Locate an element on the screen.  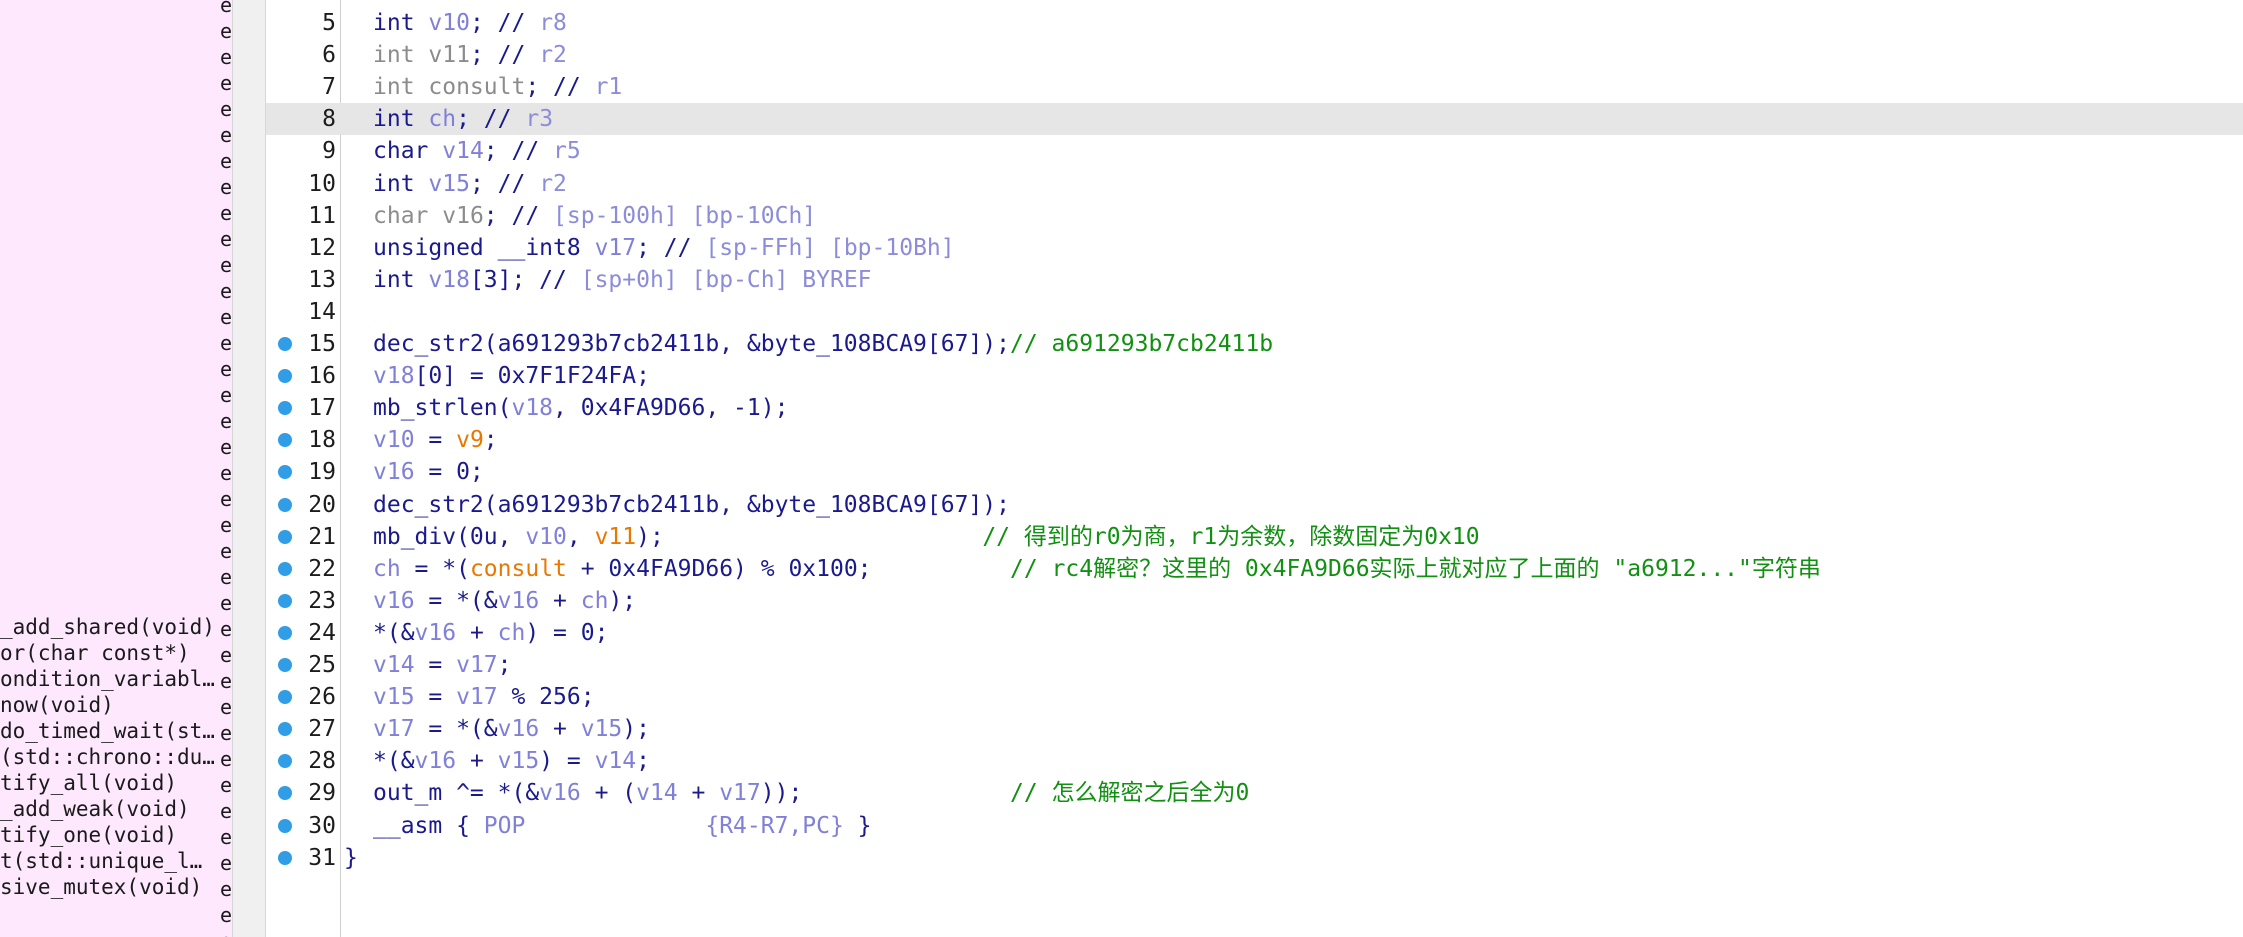
function-list-item: sive_mutex(void) is located at coordinates (101, 887).